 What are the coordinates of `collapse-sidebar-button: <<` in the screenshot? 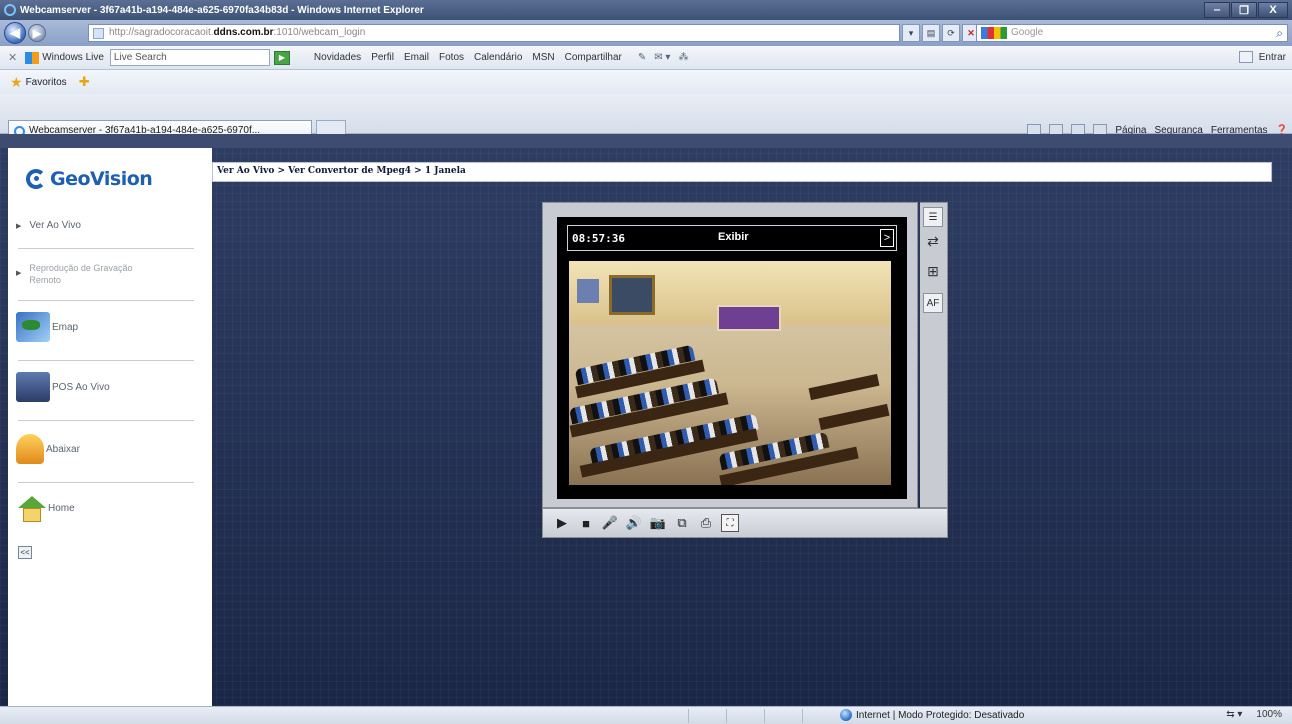 It's located at (25, 552).